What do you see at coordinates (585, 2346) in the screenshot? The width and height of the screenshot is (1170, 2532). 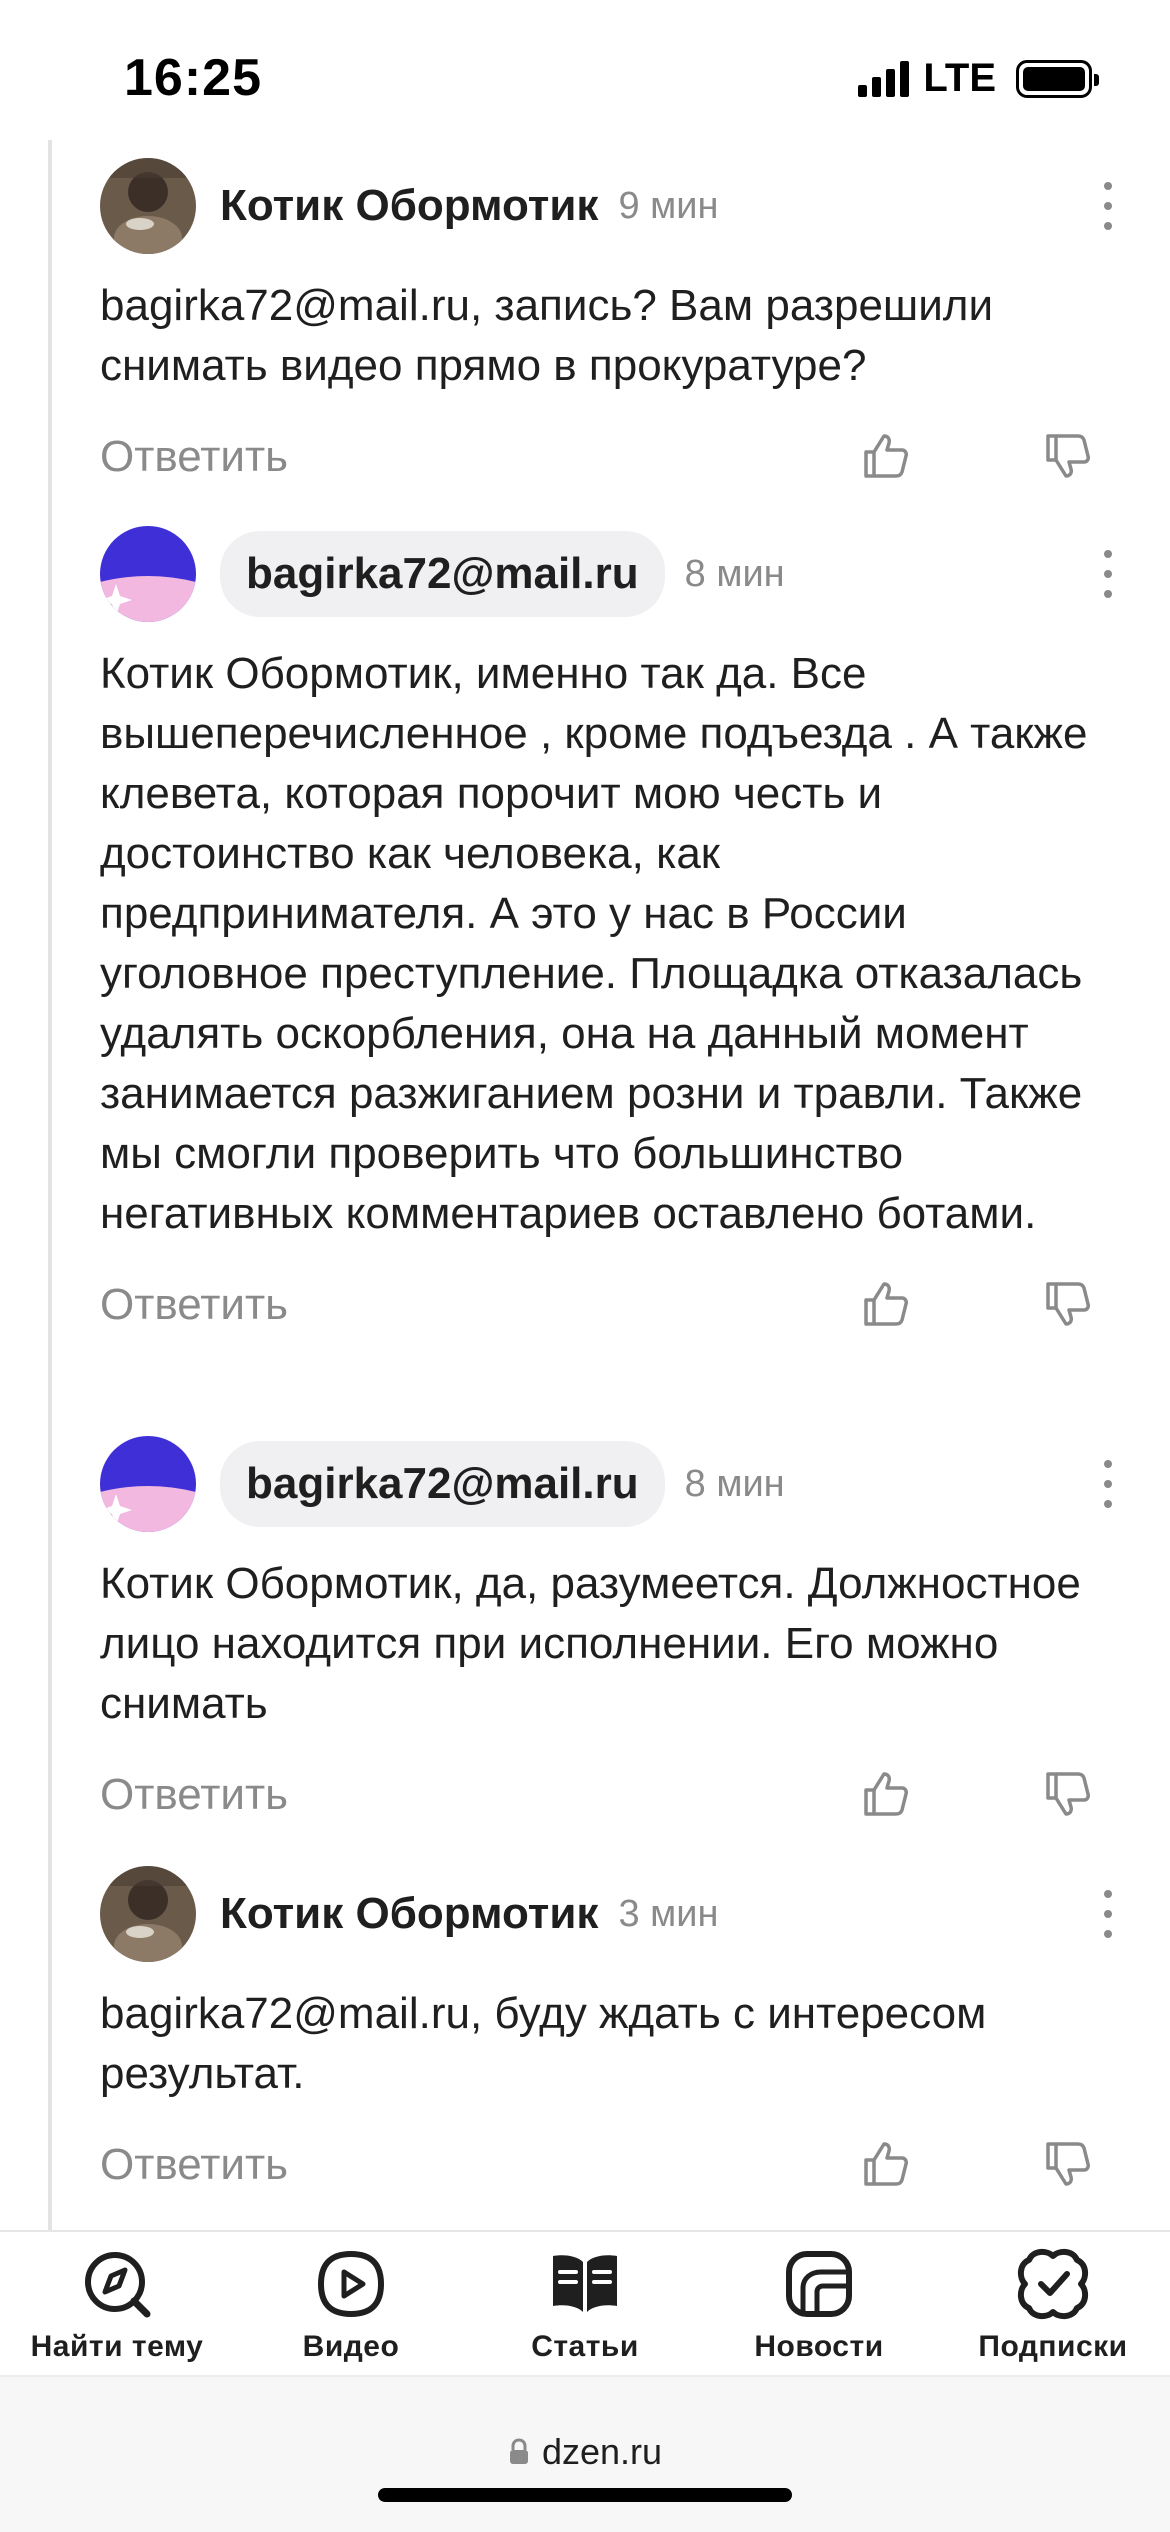 I see `nav-label: Статьи` at bounding box center [585, 2346].